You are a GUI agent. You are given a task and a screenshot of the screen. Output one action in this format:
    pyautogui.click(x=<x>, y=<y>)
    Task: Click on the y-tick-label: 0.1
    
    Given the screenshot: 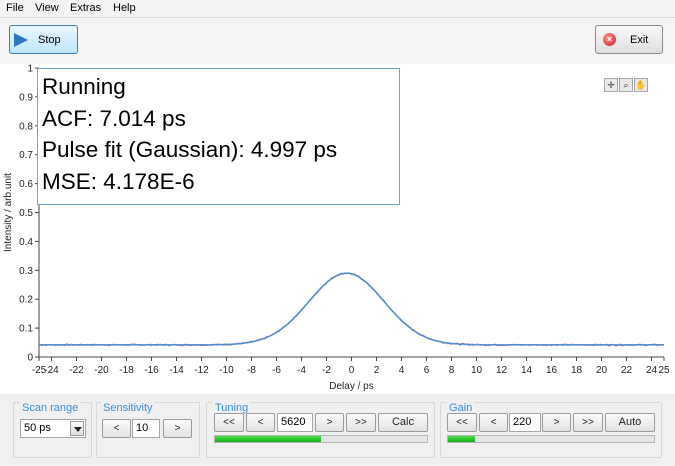 What is the action you would take?
    pyautogui.click(x=26, y=329)
    